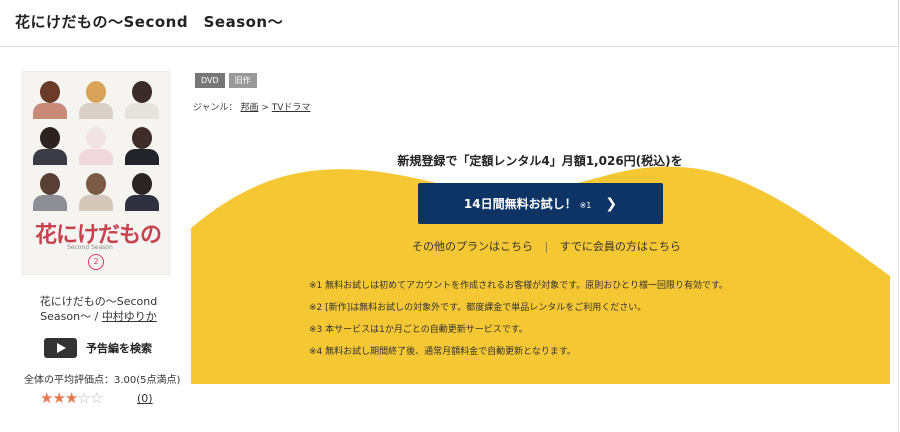  I want to click on jacket-volume: 2, so click(96, 262).